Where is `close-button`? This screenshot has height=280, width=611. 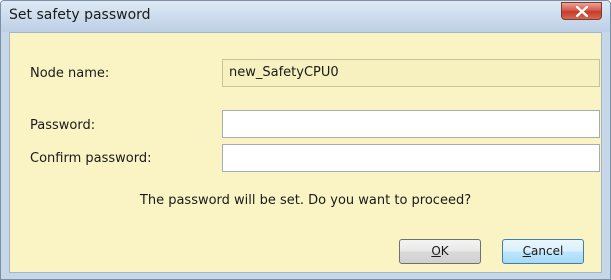
close-button is located at coordinates (581, 11).